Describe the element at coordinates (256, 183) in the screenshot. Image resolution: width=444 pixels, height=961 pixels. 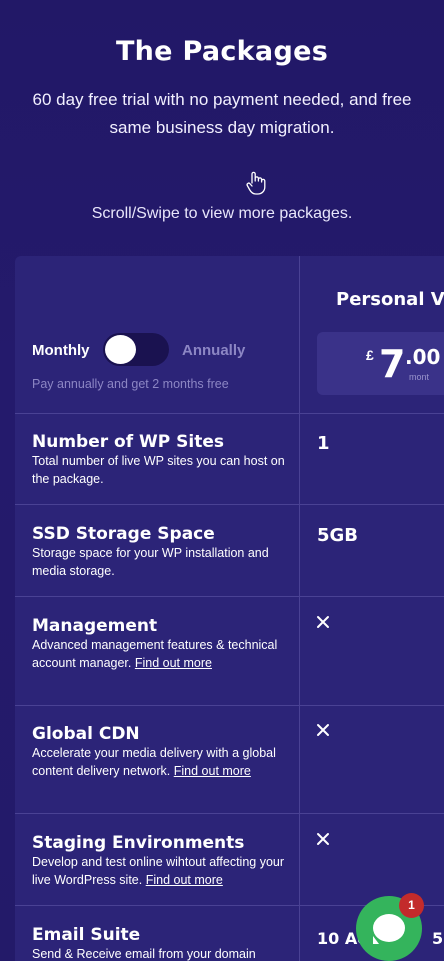
I see `hand-pointer-icon` at that location.